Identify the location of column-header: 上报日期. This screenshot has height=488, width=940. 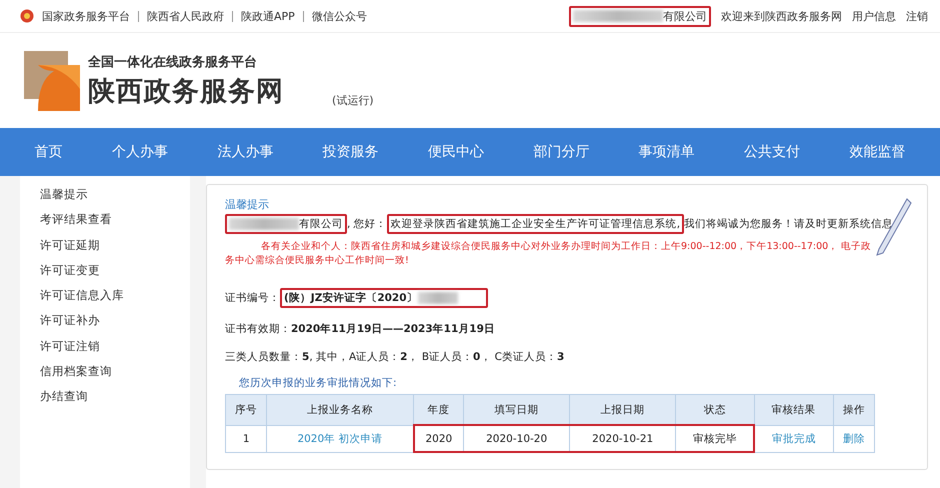
(623, 409).